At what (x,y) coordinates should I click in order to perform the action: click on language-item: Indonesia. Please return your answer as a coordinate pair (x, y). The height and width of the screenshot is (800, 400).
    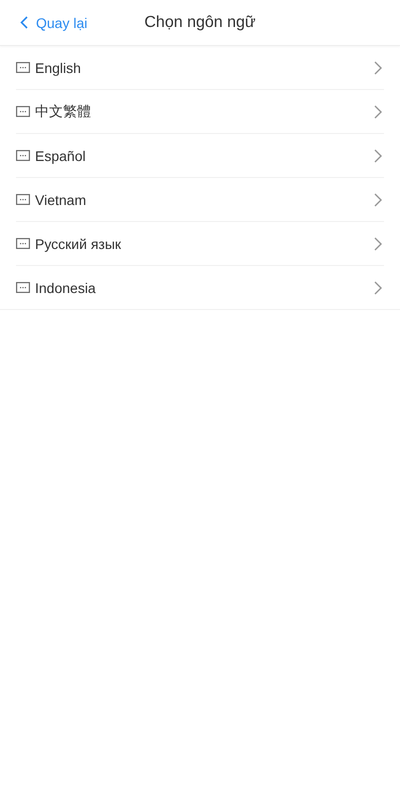
    Looking at the image, I should click on (200, 288).